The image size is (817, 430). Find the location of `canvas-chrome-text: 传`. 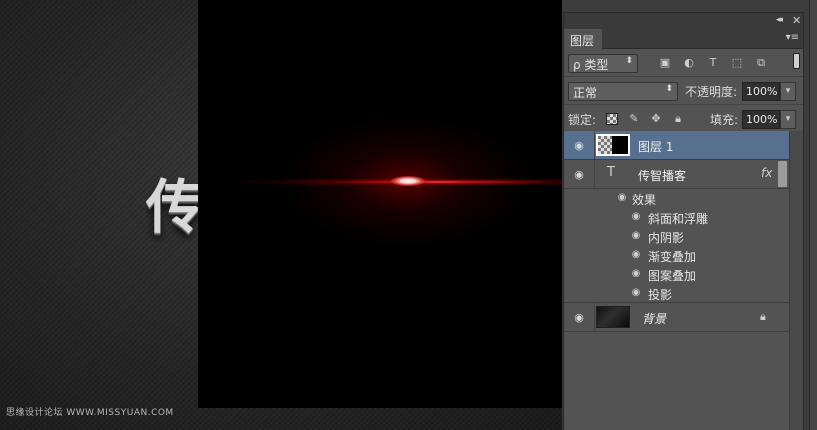

canvas-chrome-text: 传 is located at coordinates (175, 207).